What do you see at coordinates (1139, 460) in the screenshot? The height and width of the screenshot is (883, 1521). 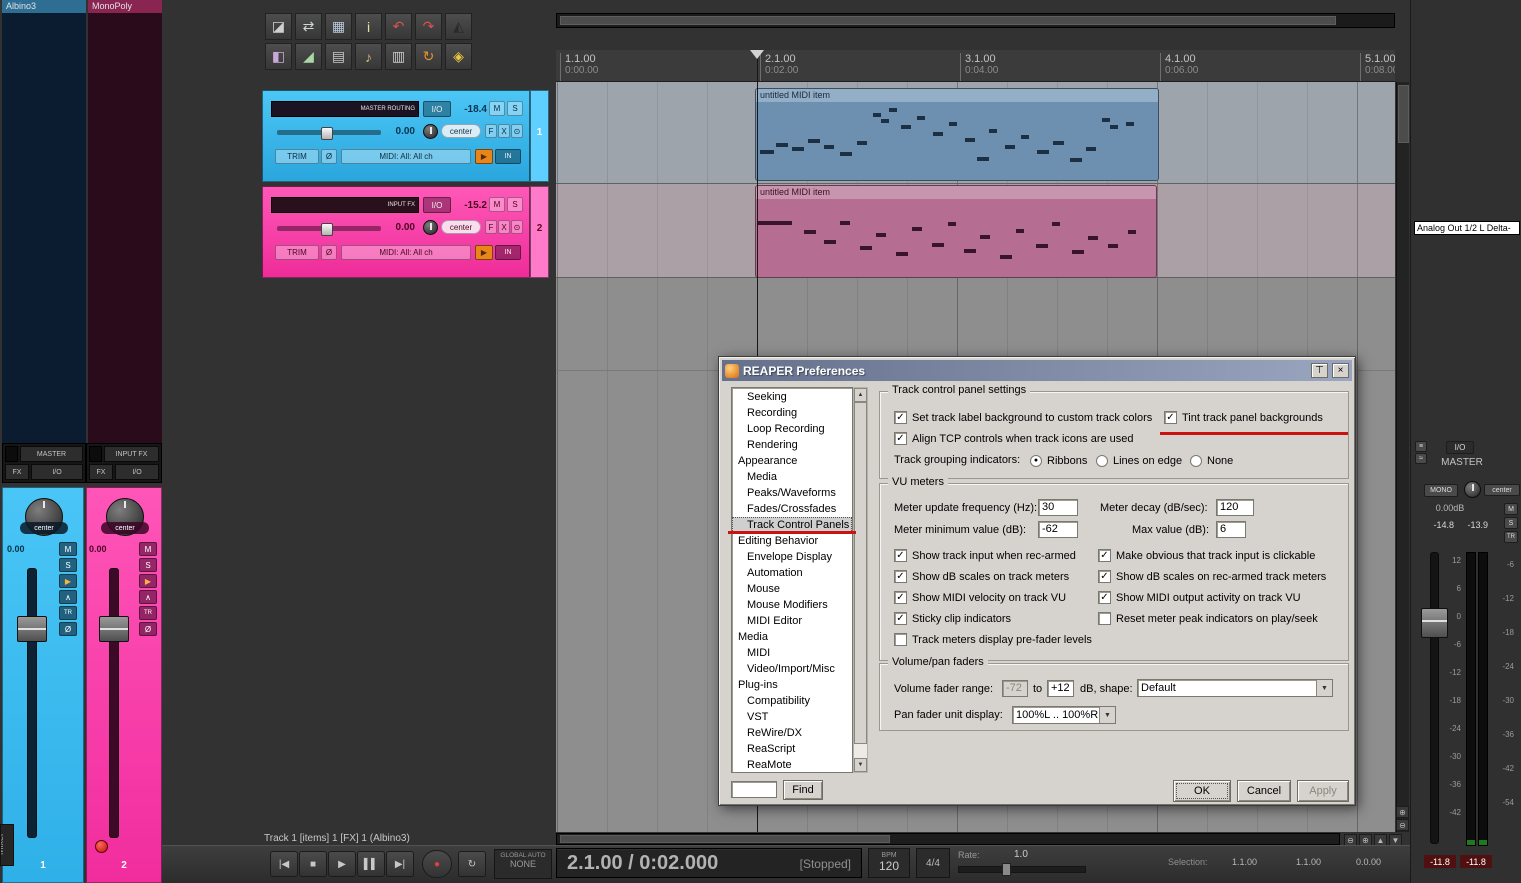 I see `radio-lines-on-edge: Lines on edge` at bounding box center [1139, 460].